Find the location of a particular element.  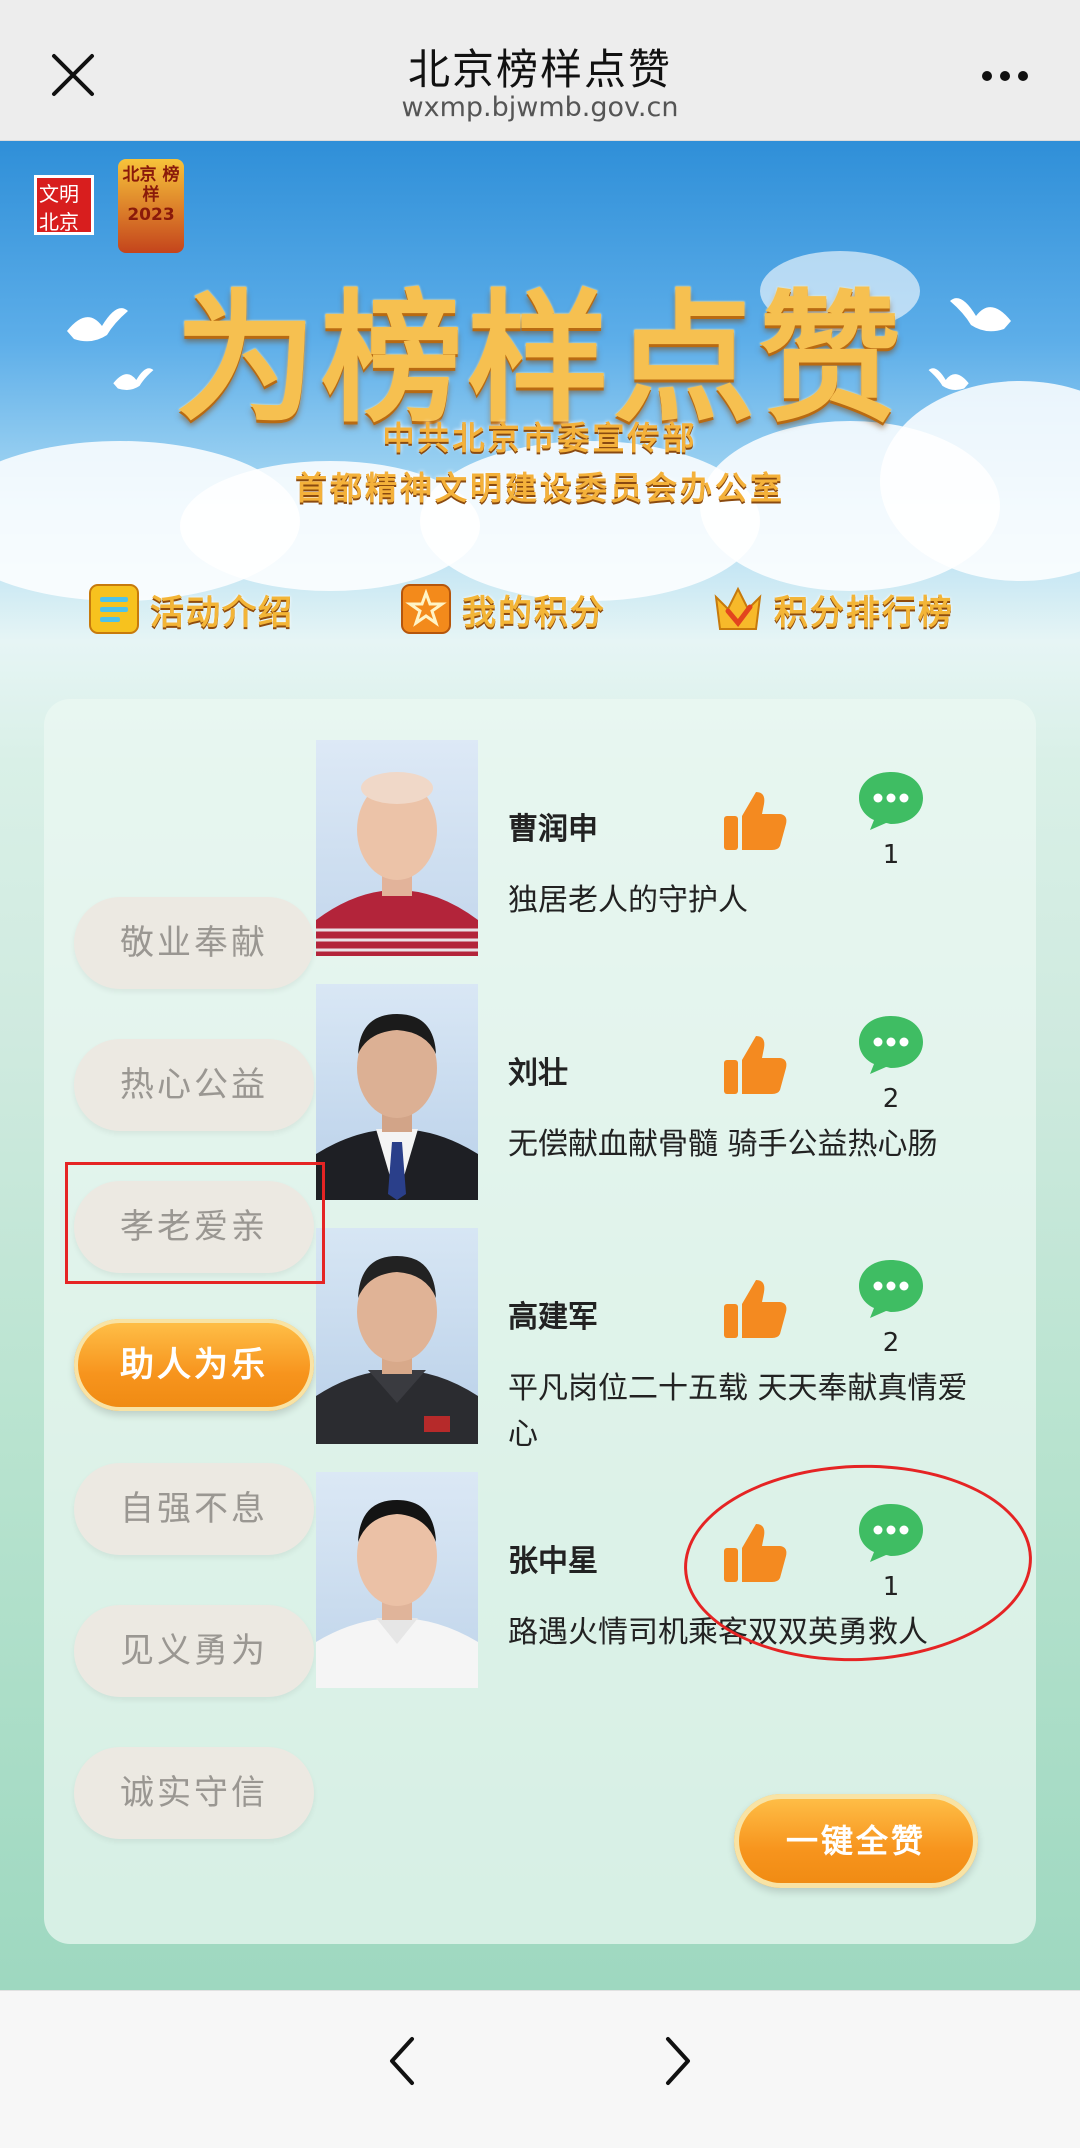

tab-label: 活动介绍 is located at coordinates (222, 612).